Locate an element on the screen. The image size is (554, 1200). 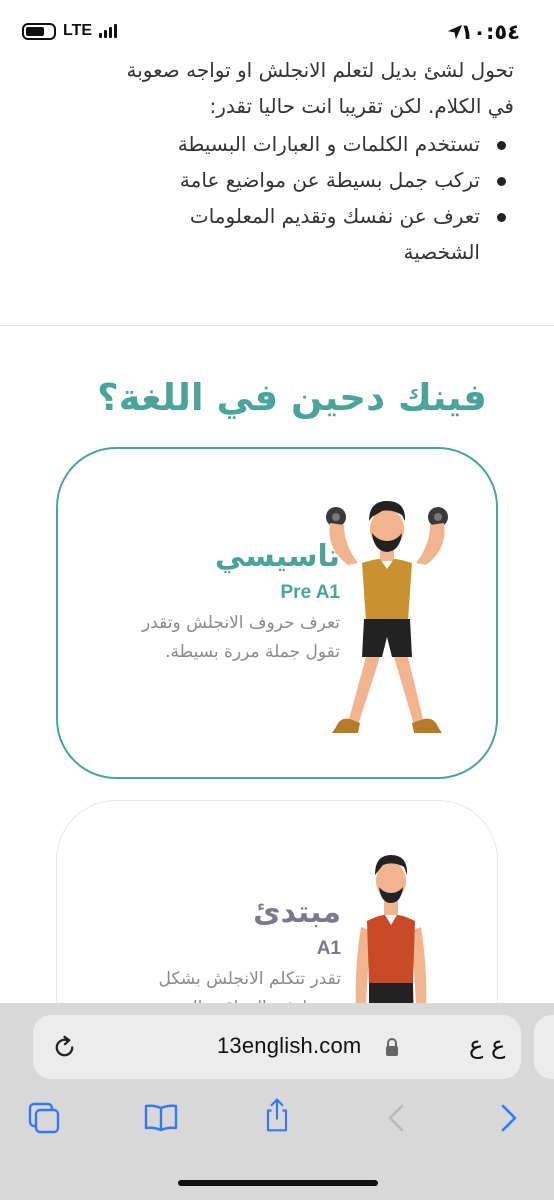
list-item: تعرف عن نفسك وتقديم المعلومات الشخصية is located at coordinates (274, 234).